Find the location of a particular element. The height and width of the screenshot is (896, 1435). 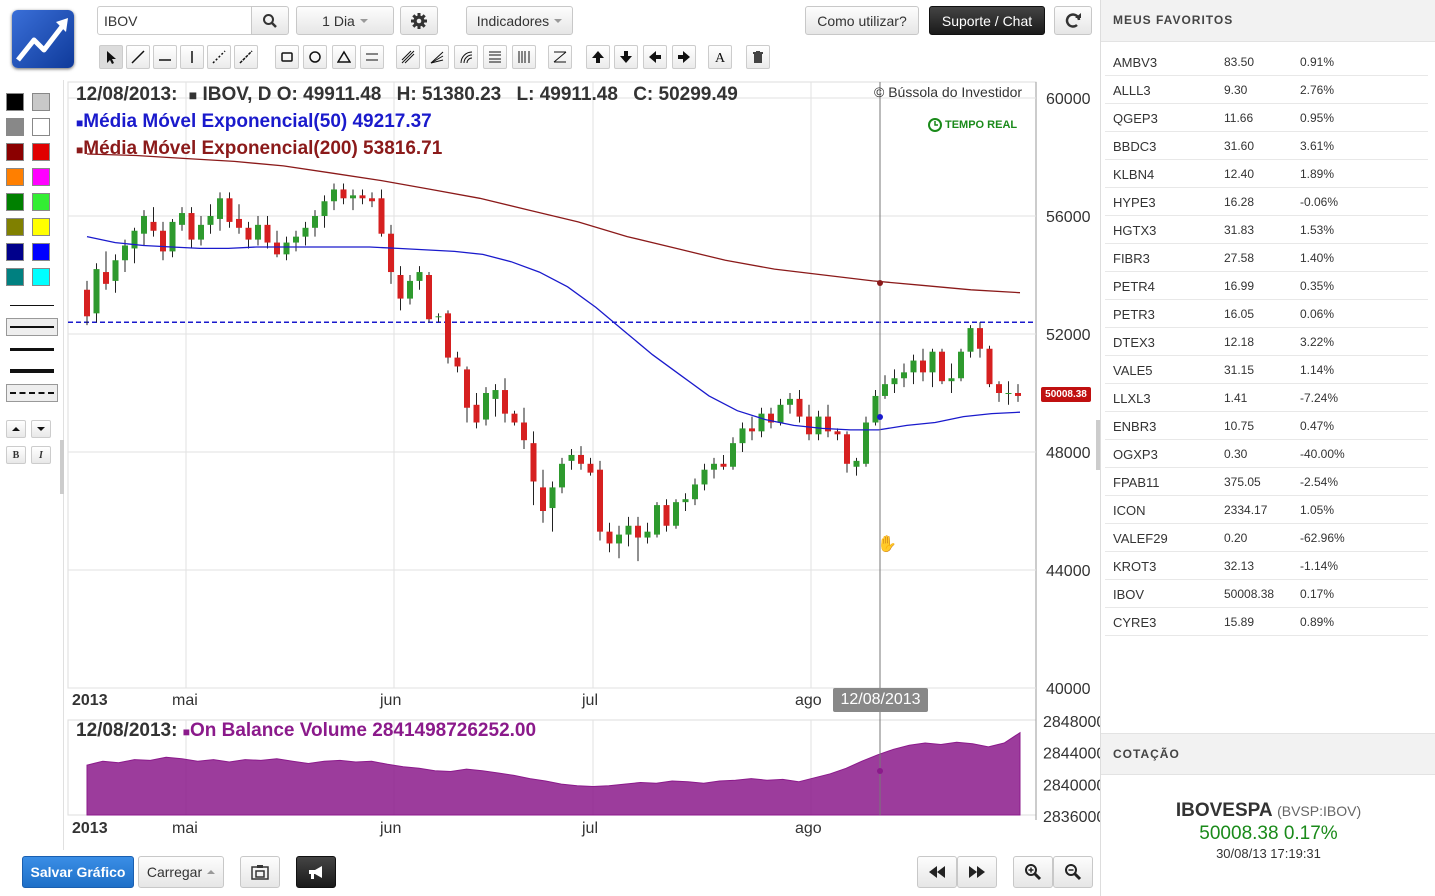

delete-tool is located at coordinates (758, 57).